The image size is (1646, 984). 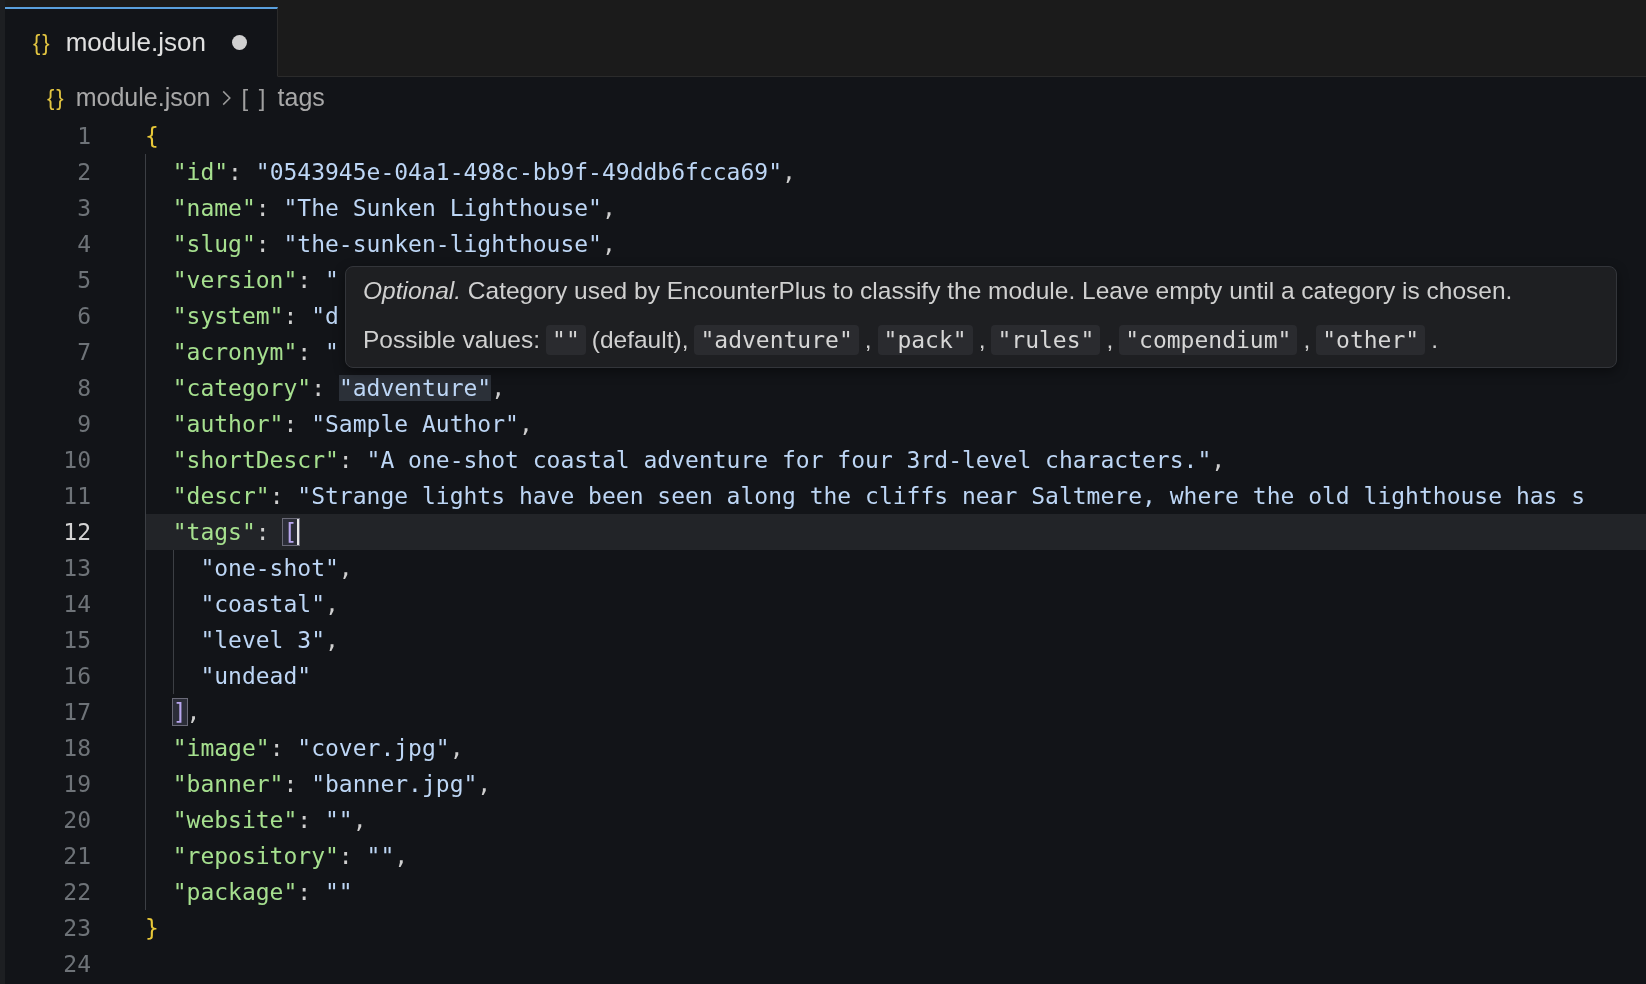 What do you see at coordinates (254, 97) in the screenshot?
I see `breadcrumb-icon: [ ]` at bounding box center [254, 97].